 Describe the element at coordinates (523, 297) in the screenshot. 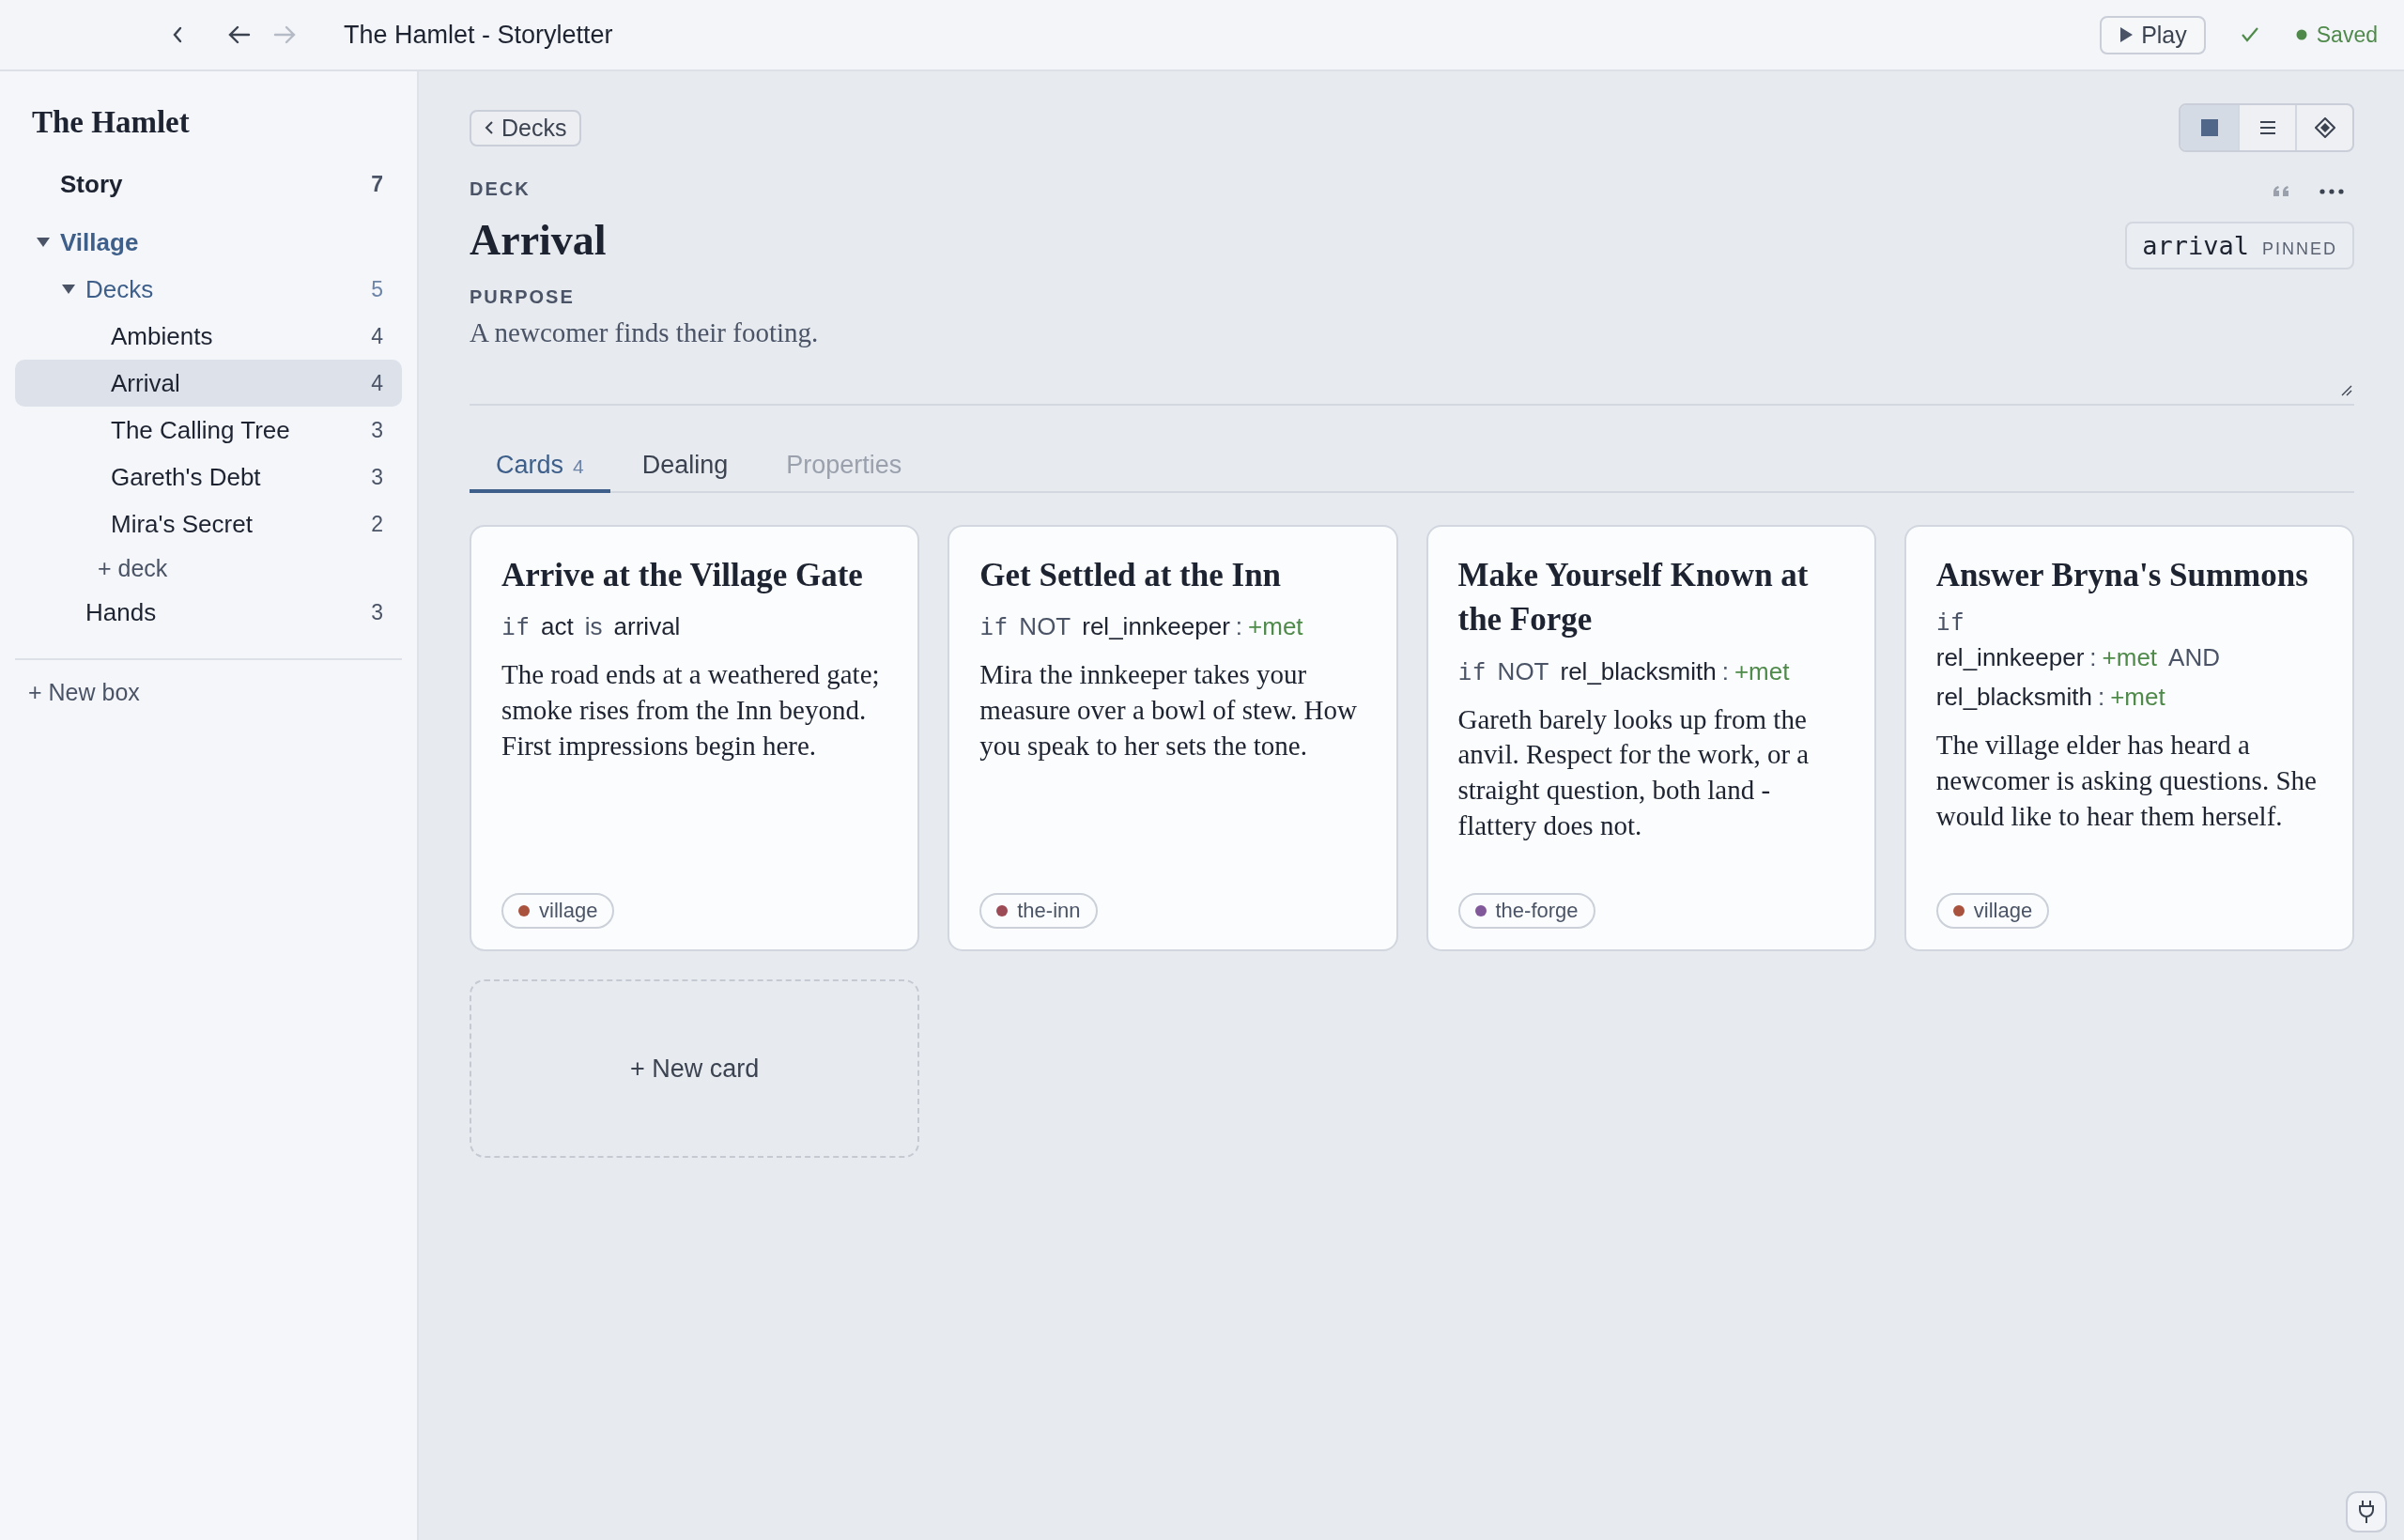

I see `purpose-label: PURPOSE` at that location.